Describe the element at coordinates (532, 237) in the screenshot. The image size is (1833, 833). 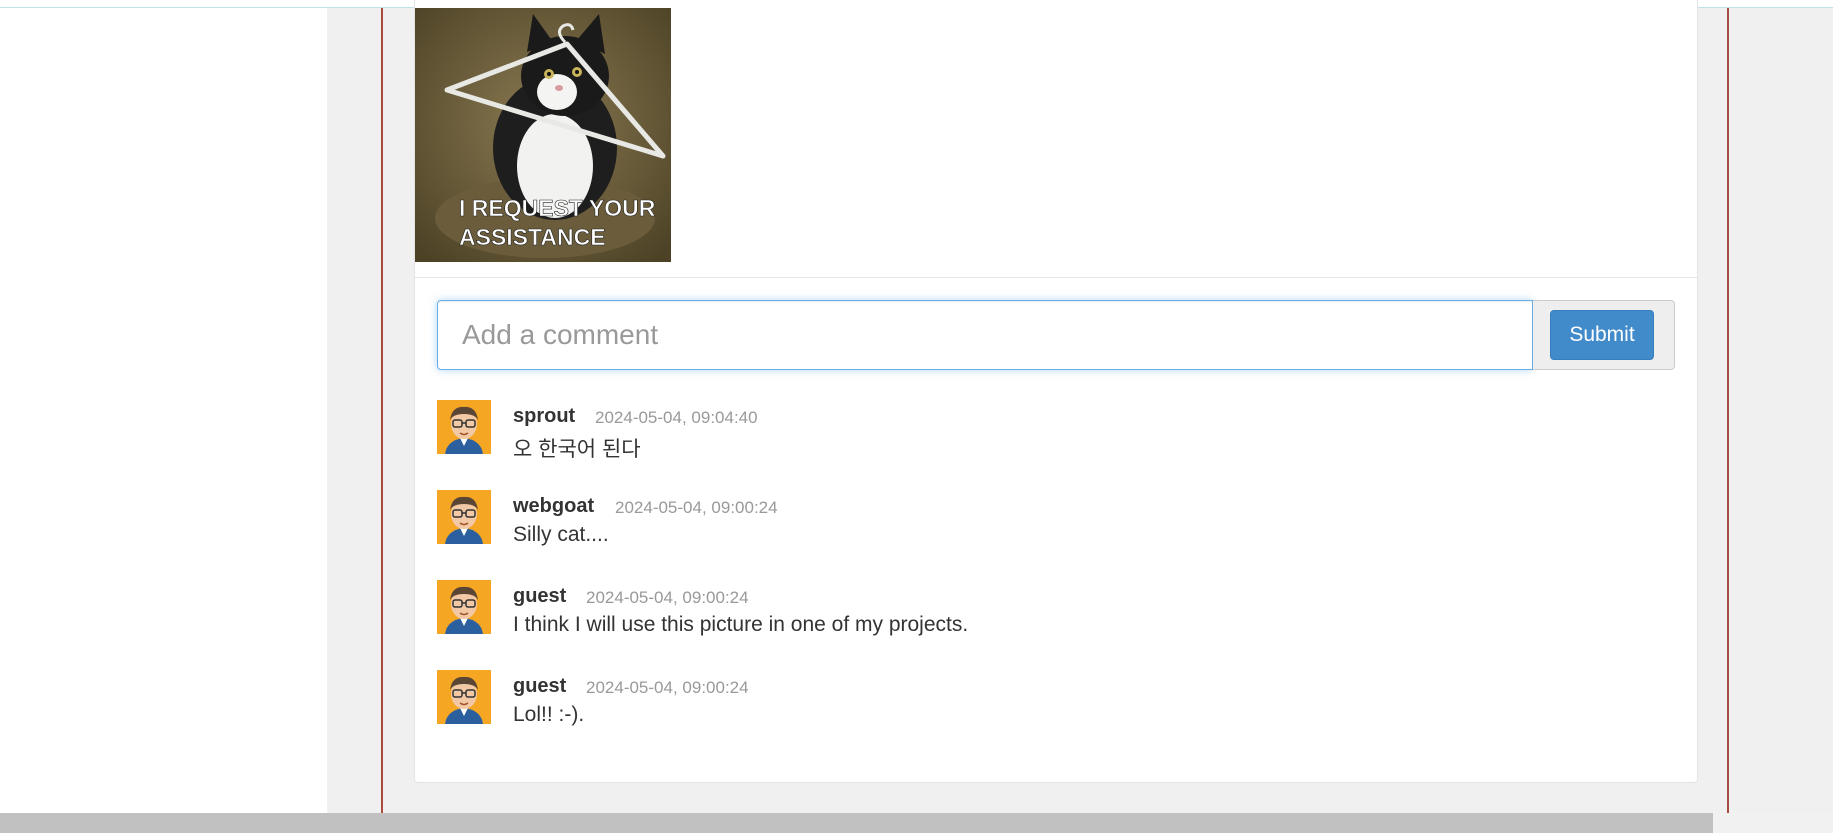
I see `image-caption-line2: ASSISTANCE` at that location.